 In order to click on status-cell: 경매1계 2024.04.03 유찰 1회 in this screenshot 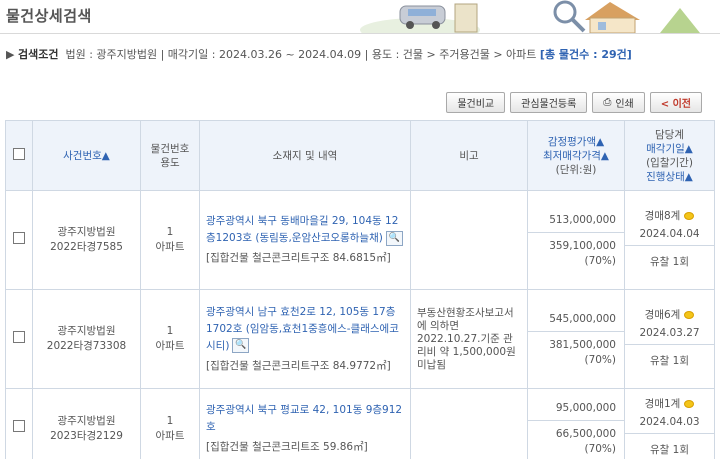, I will do `click(669, 423)`.